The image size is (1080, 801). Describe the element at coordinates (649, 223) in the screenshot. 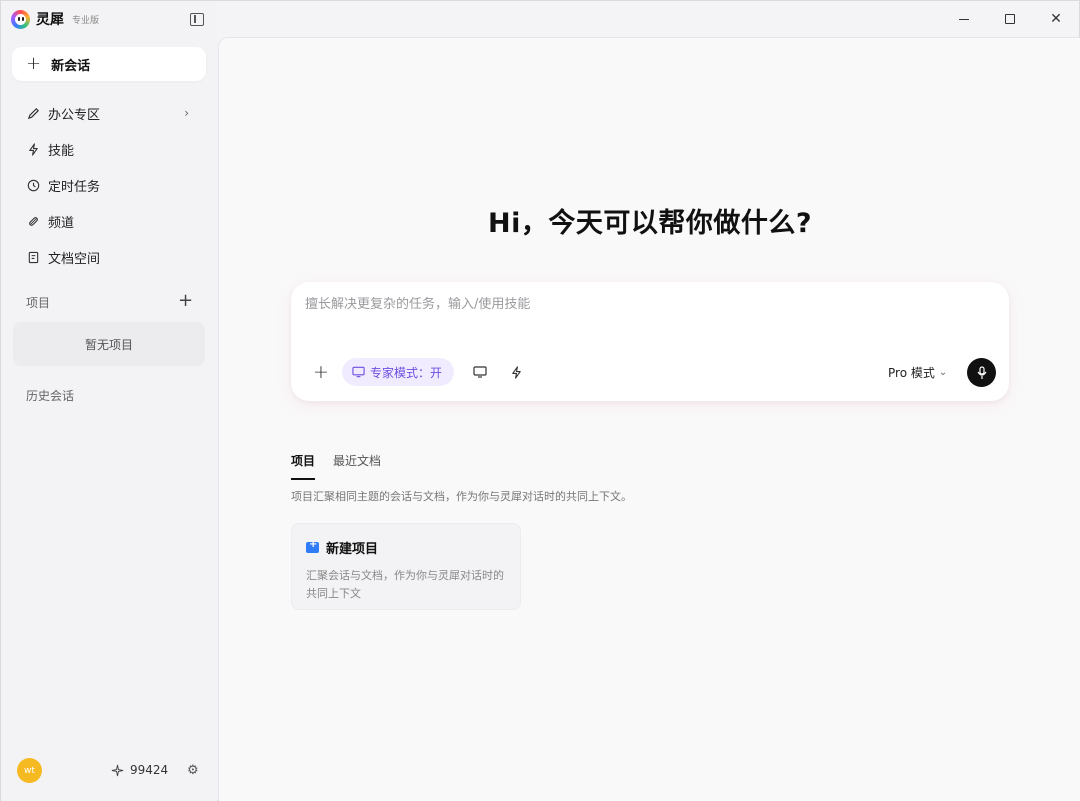

I see `page-title: Hi，今天可以帮你做什么?` at that location.